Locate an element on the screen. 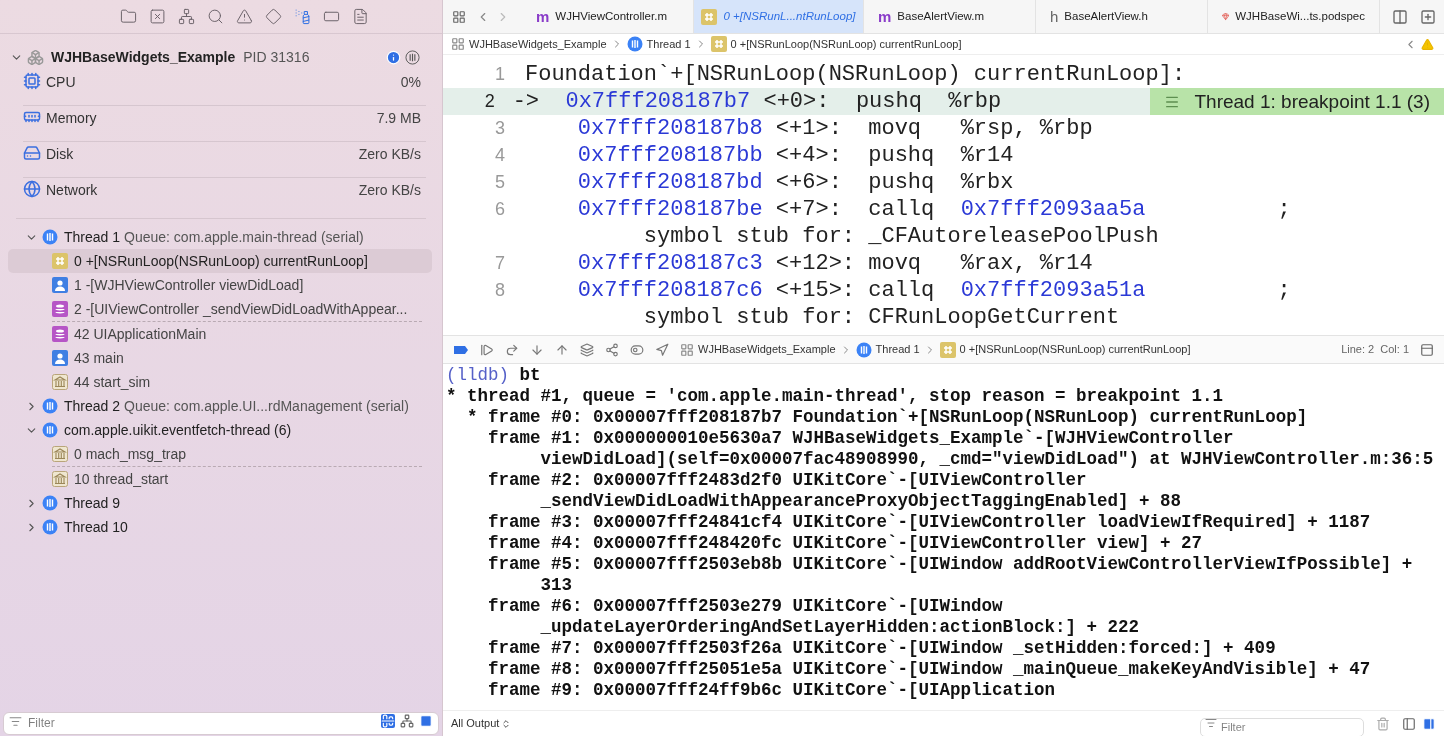 This screenshot has width=1444, height=736. editor-tab: 0 +[NSRunL...ntRunLoop] is located at coordinates (779, 16).